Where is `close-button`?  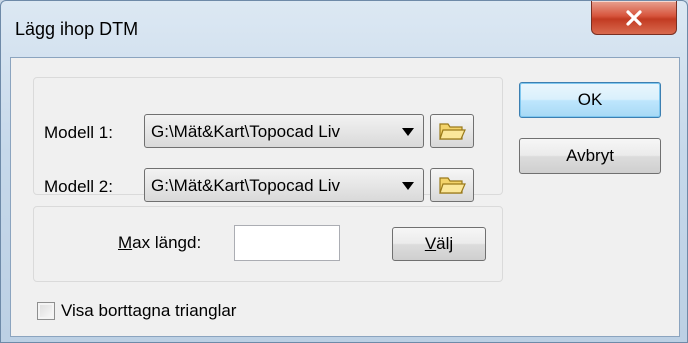 close-button is located at coordinates (634, 18).